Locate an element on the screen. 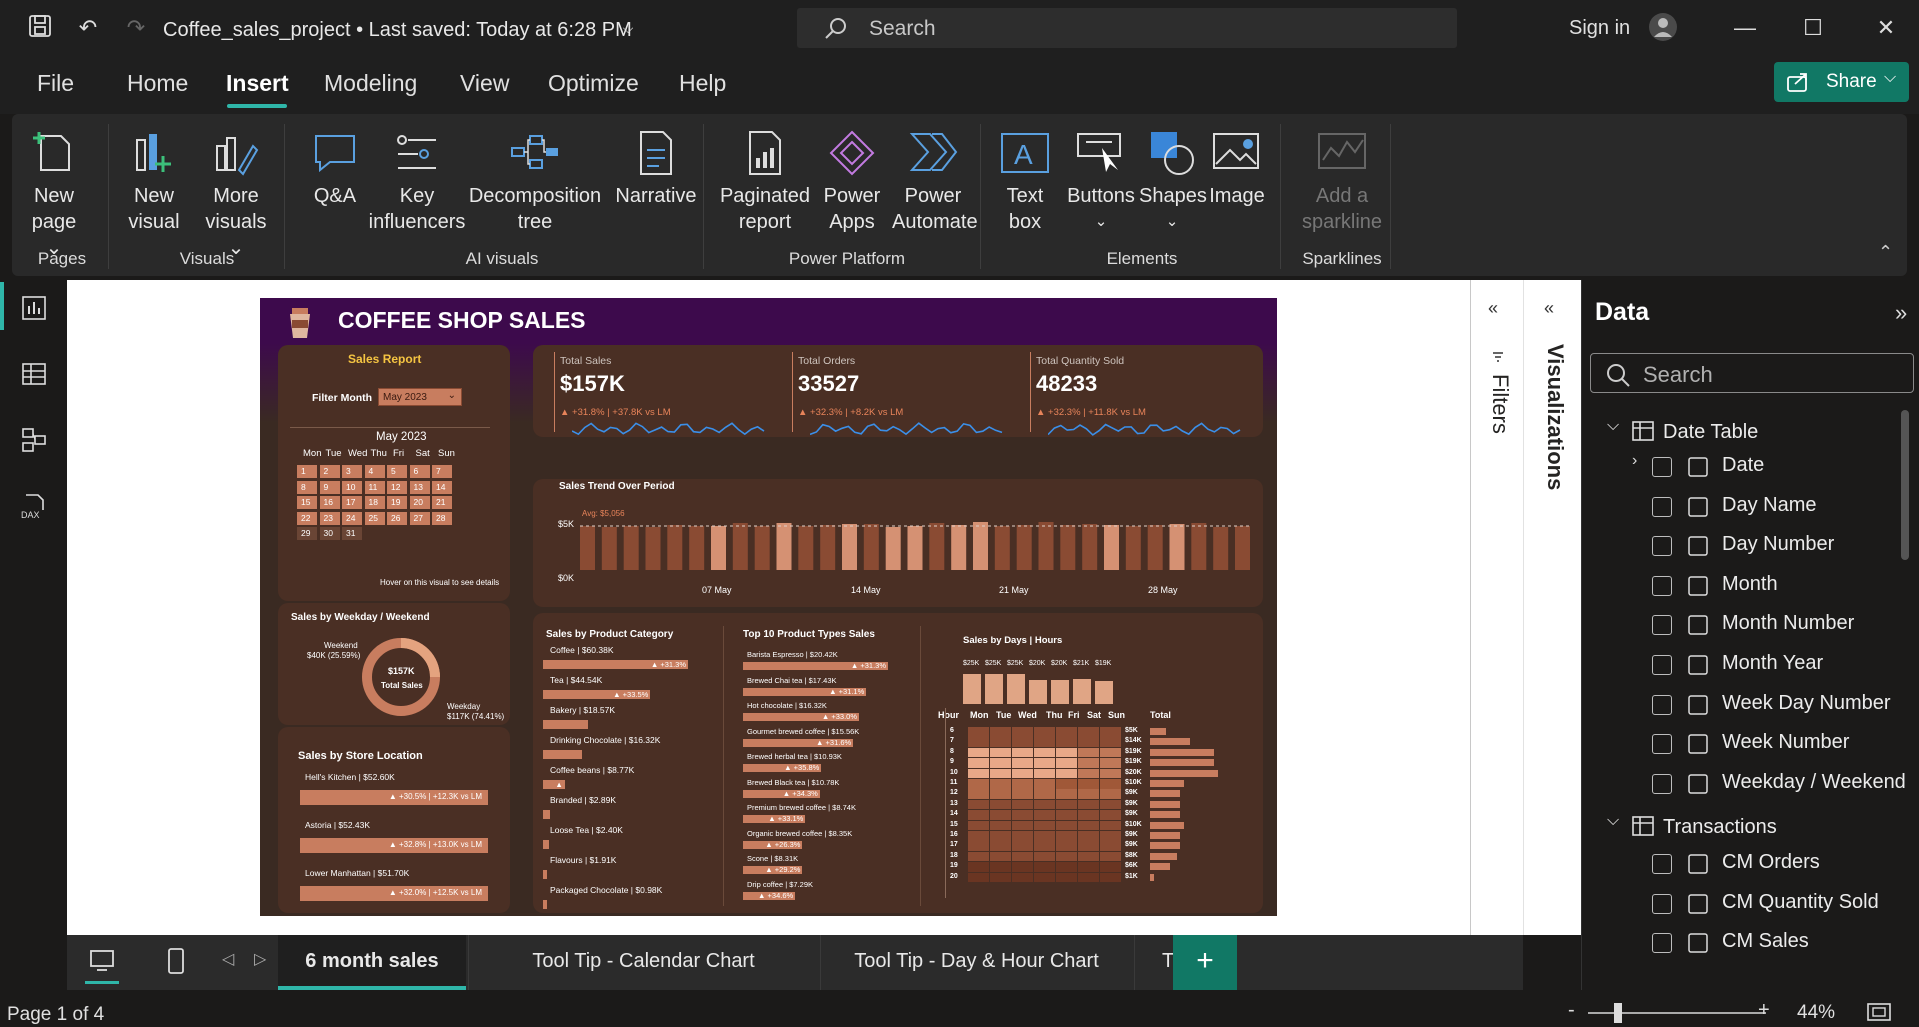 This screenshot has width=1919, height=1027. data-pane-scrollbar is located at coordinates (1905, 485).